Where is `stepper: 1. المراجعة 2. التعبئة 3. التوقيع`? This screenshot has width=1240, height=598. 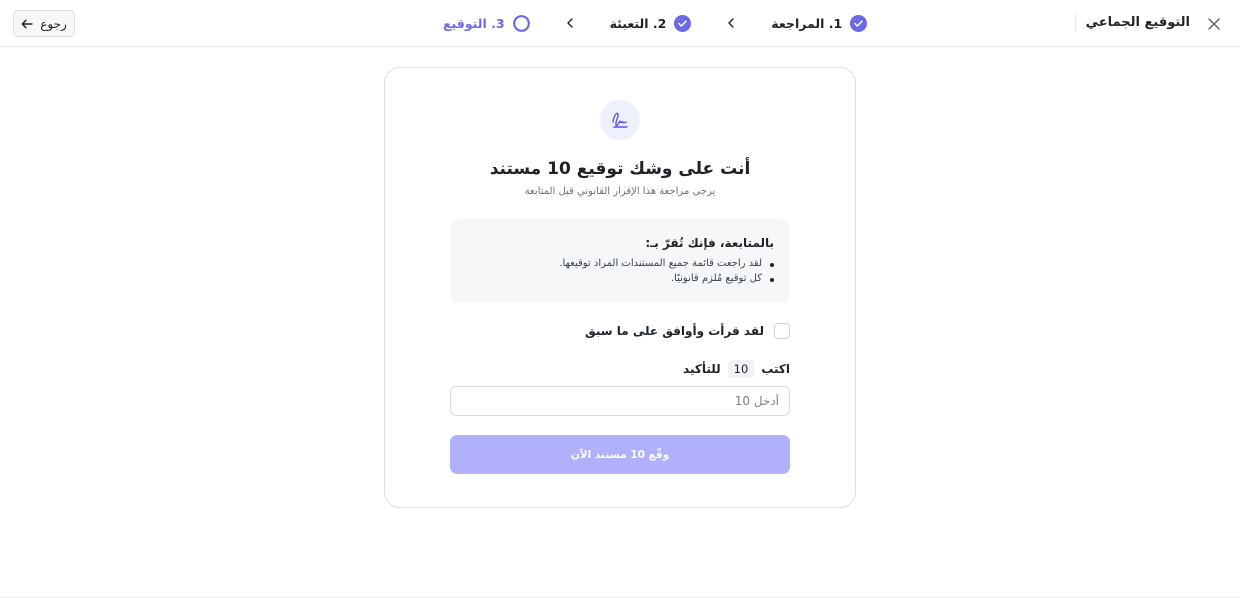 stepper: 1. المراجعة 2. التعبئة 3. التوقيع is located at coordinates (655, 23).